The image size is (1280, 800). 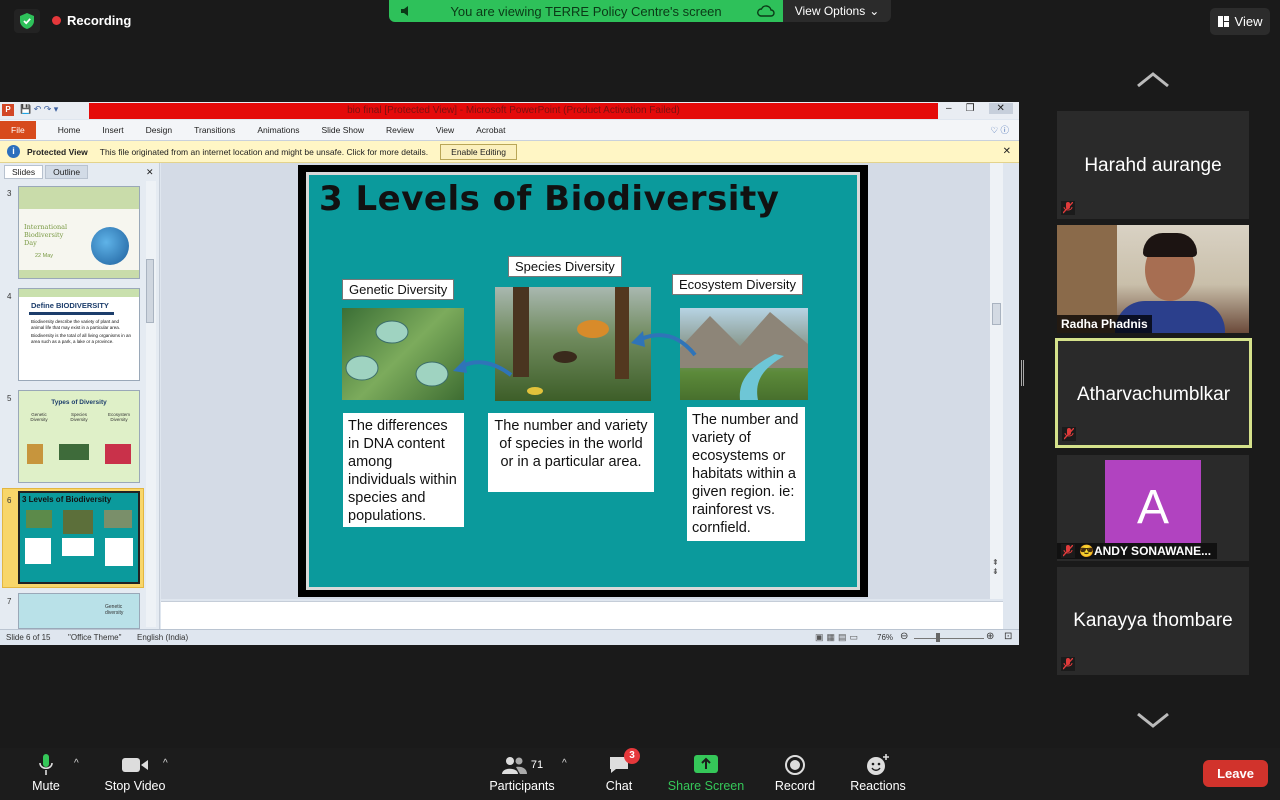 I want to click on zoom-level: 76%, so click(x=885, y=637).